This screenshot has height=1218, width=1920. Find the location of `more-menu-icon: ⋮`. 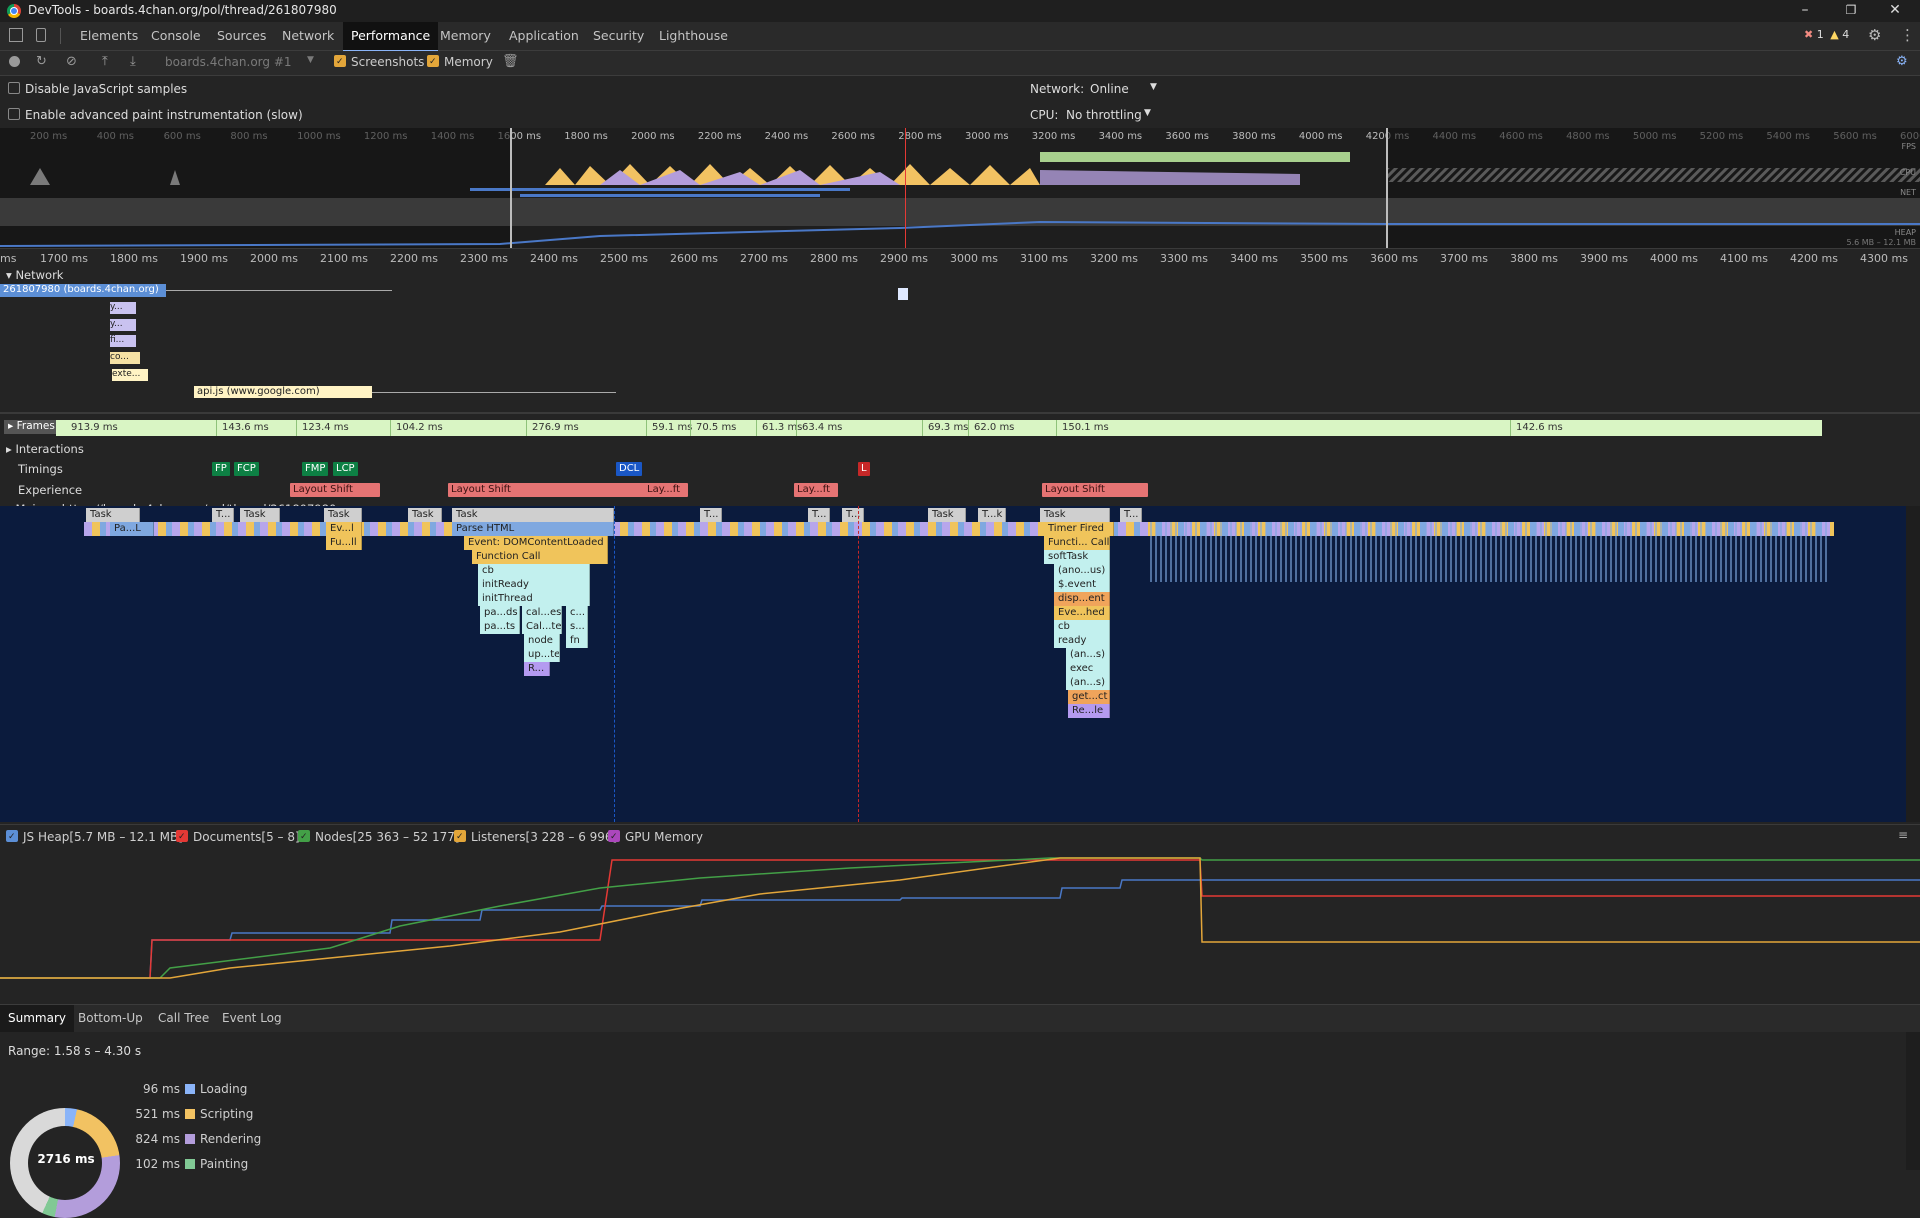

more-menu-icon: ⋮ is located at coordinates (1907, 35).